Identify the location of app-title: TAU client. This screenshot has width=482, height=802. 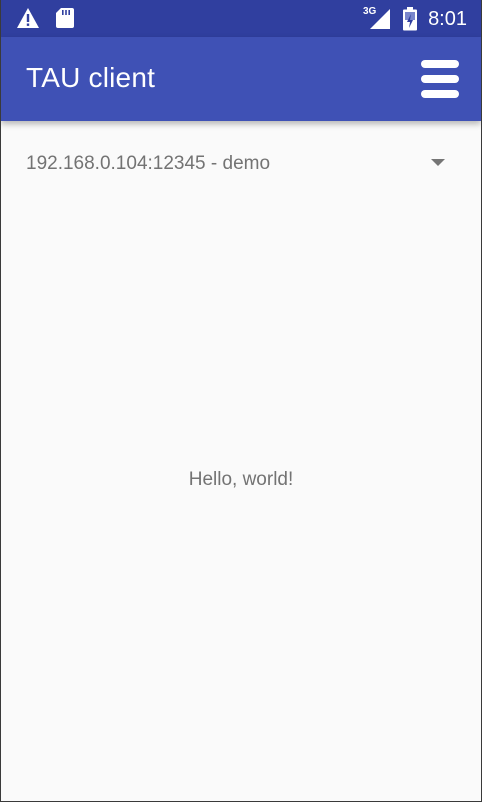
(91, 77).